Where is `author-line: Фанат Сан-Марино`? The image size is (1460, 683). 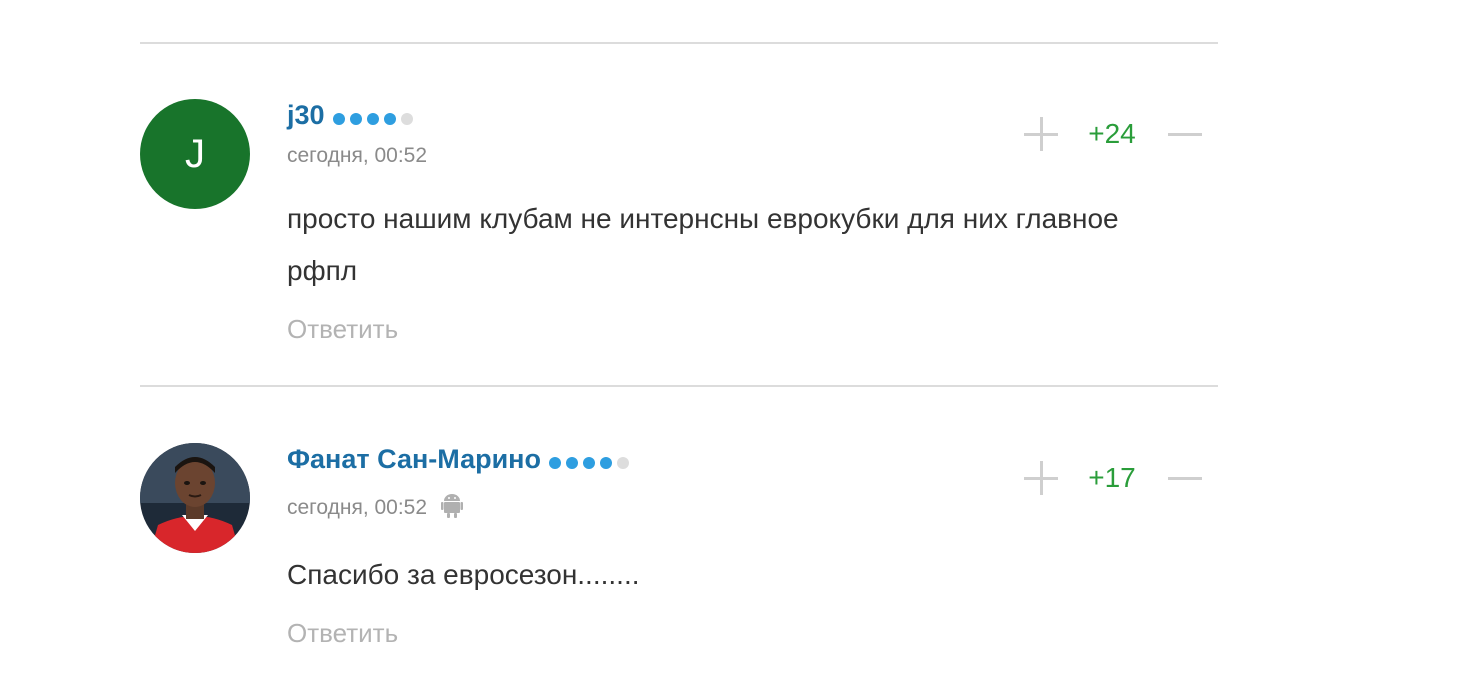
author-line: Фанат Сан-Марино is located at coordinates (458, 459).